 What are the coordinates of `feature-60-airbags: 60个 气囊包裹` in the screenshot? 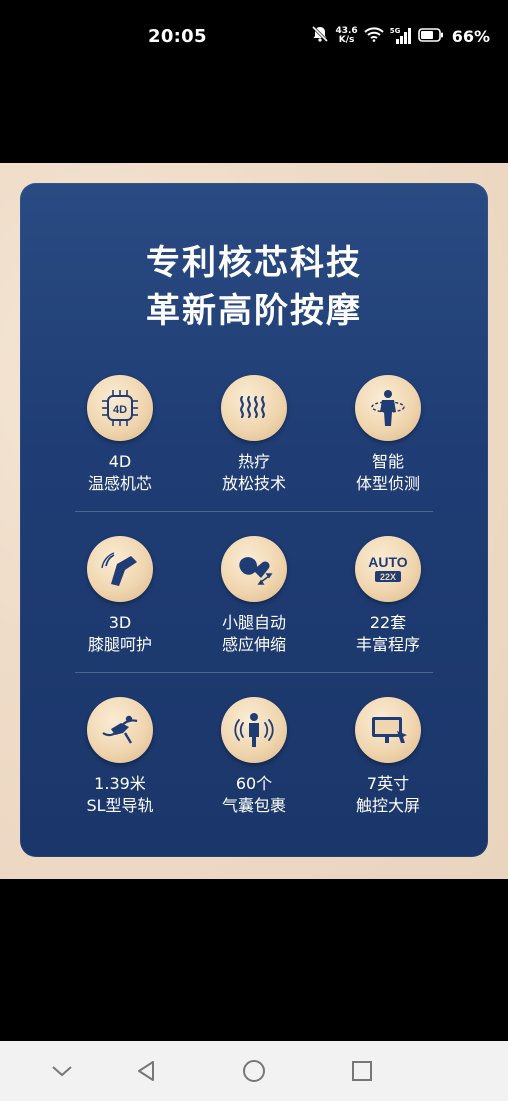 It's located at (254, 757).